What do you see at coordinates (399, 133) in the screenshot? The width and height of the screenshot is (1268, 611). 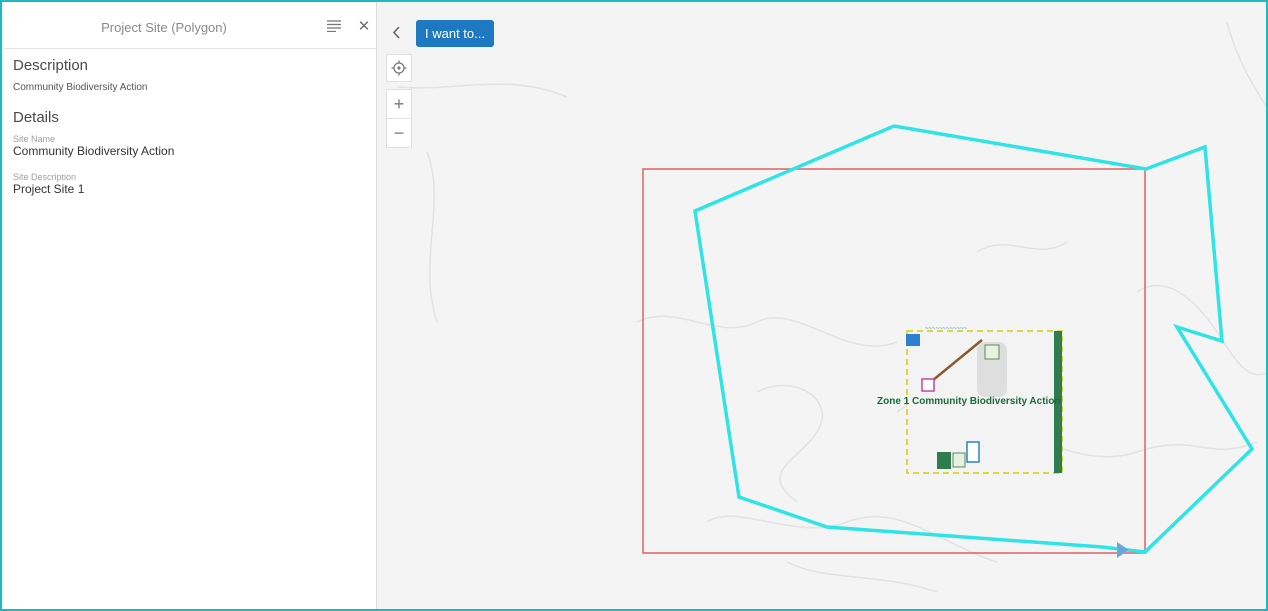 I see `minus-icon: −` at bounding box center [399, 133].